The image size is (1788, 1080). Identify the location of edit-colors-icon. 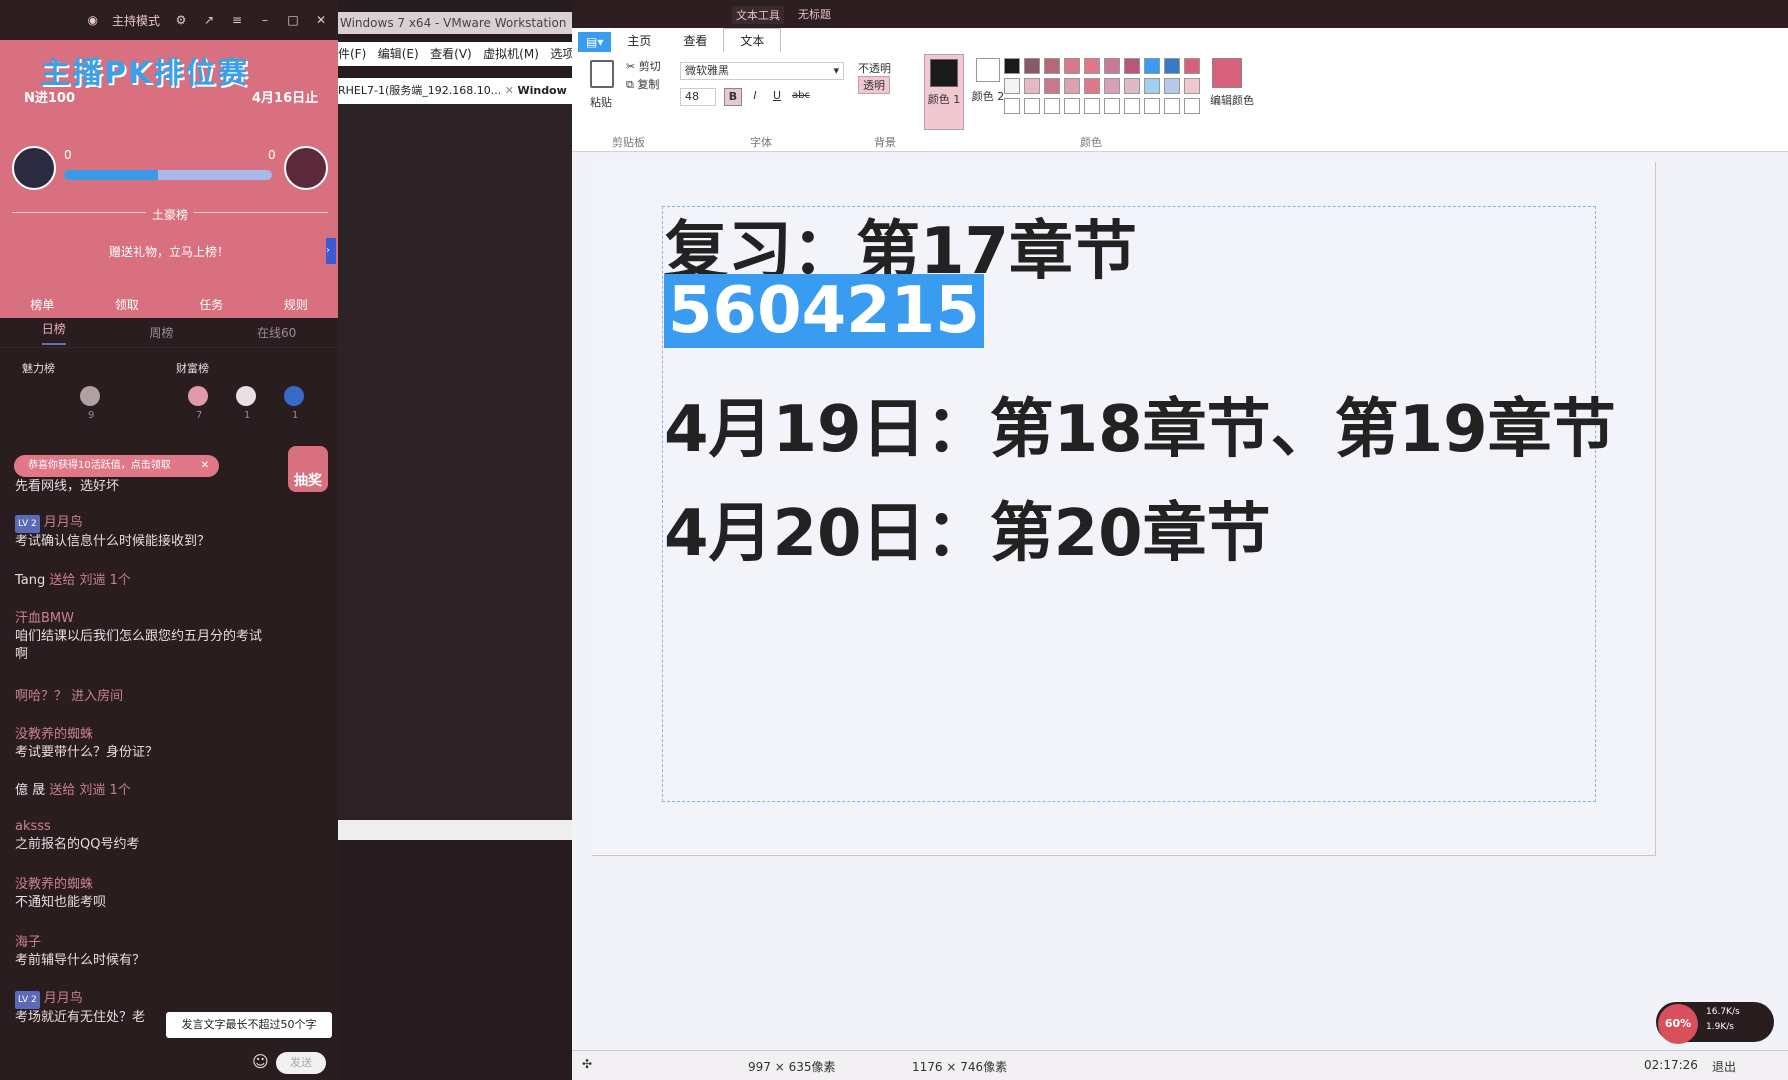
(1227, 73).